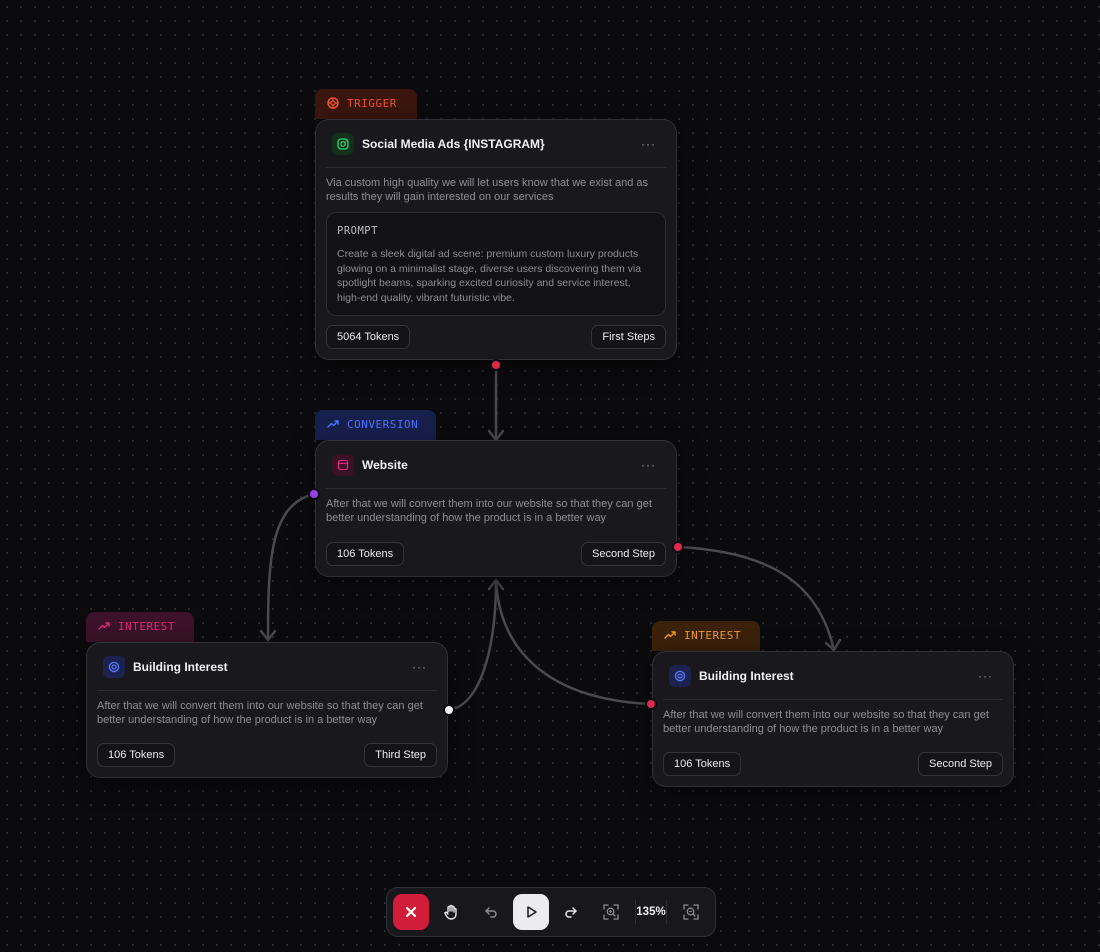 The width and height of the screenshot is (1100, 952). What do you see at coordinates (449, 710) in the screenshot?
I see `interest-left-output-handle` at bounding box center [449, 710].